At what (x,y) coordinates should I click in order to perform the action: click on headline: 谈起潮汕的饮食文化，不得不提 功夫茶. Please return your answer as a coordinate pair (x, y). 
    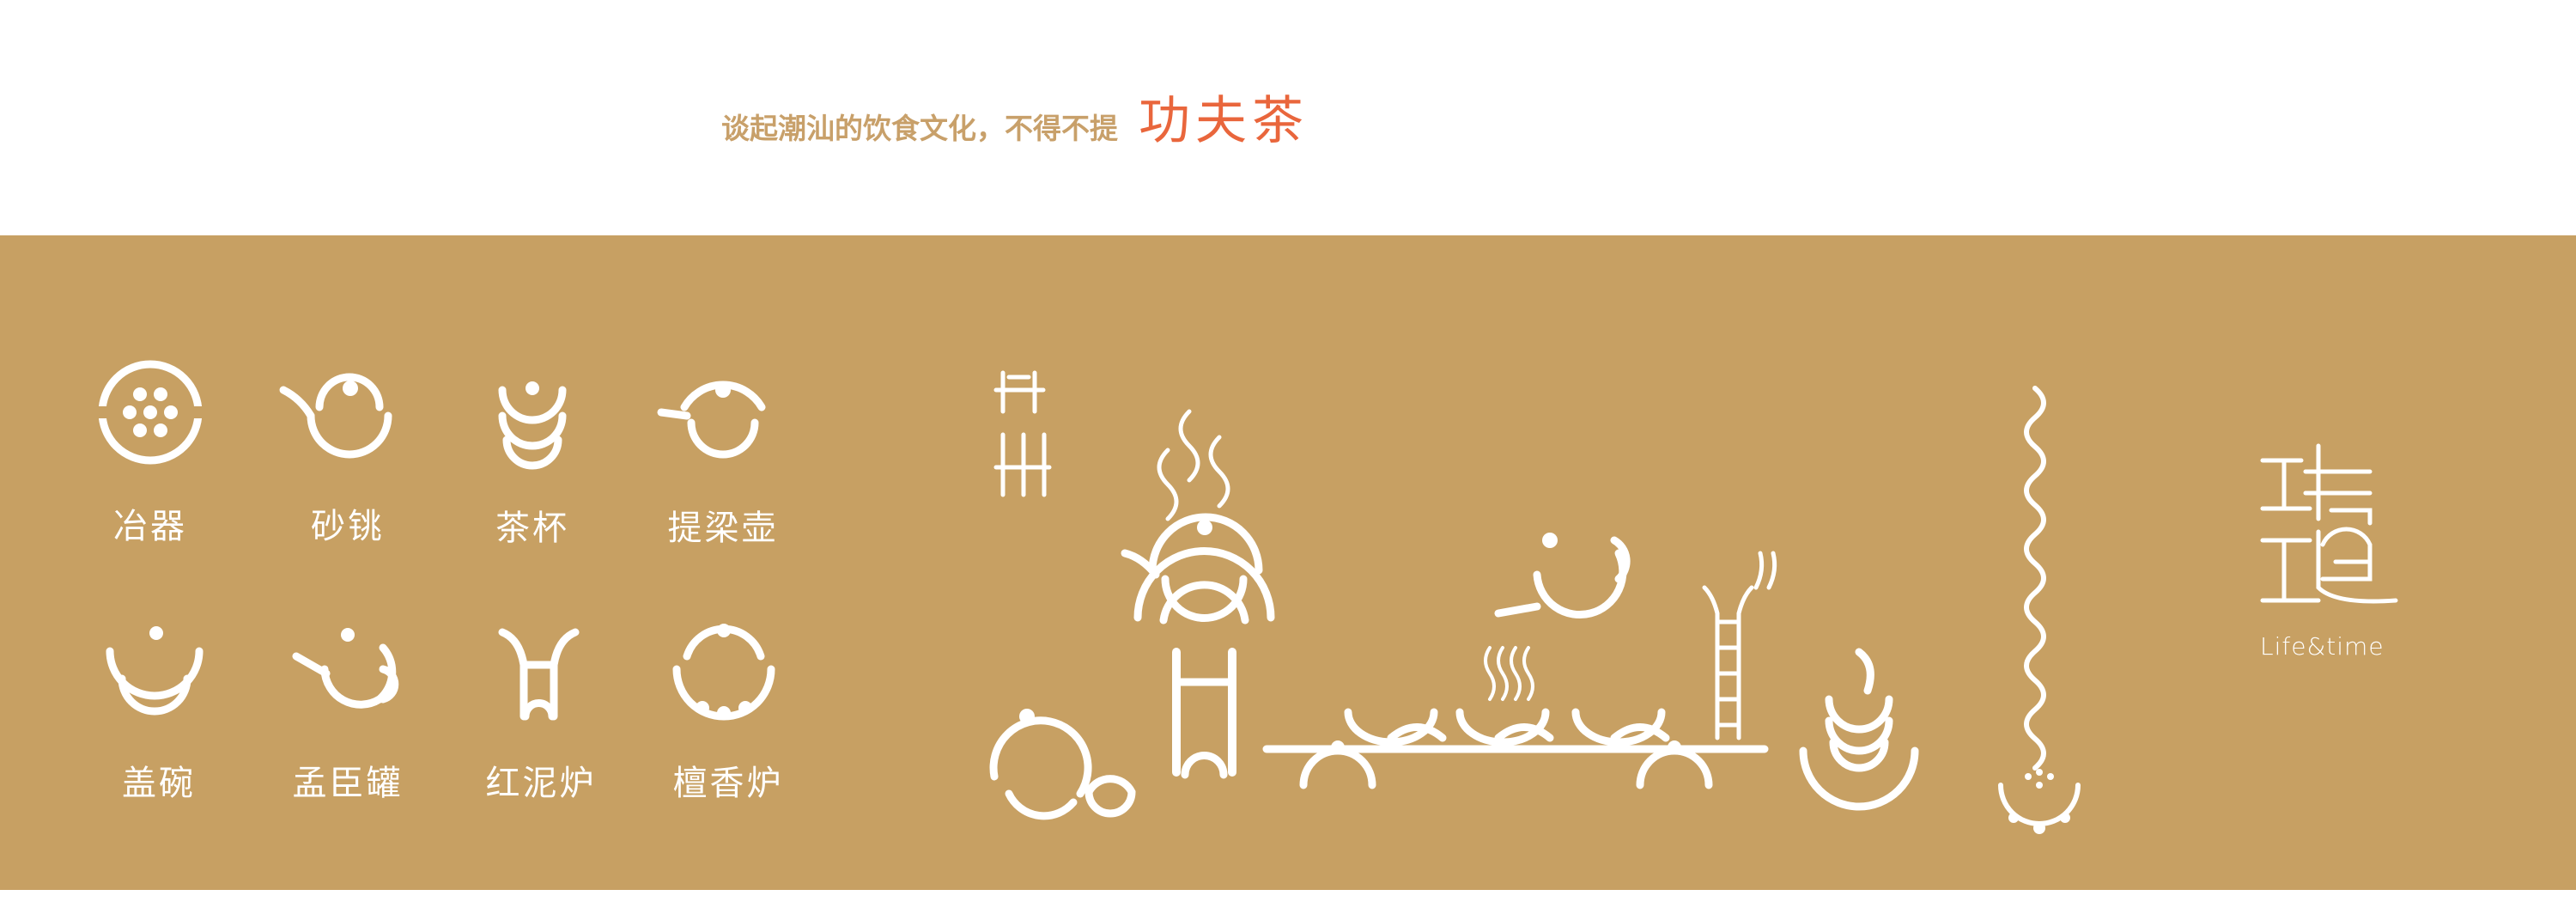
    Looking at the image, I should click on (1015, 116).